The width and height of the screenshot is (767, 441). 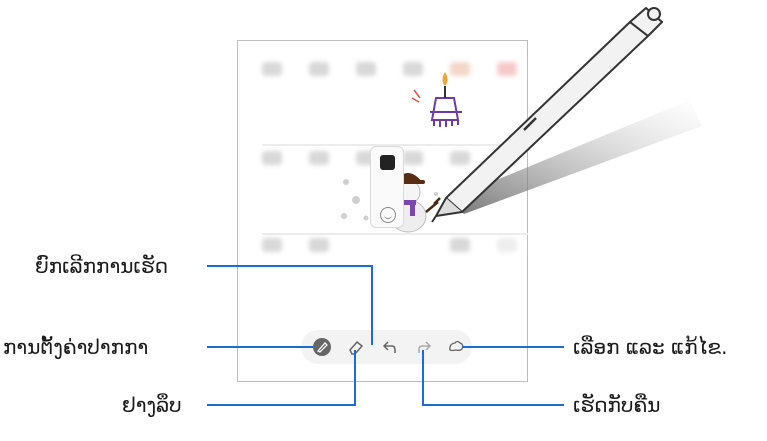 What do you see at coordinates (322, 347) in the screenshot?
I see `pen-icon` at bounding box center [322, 347].